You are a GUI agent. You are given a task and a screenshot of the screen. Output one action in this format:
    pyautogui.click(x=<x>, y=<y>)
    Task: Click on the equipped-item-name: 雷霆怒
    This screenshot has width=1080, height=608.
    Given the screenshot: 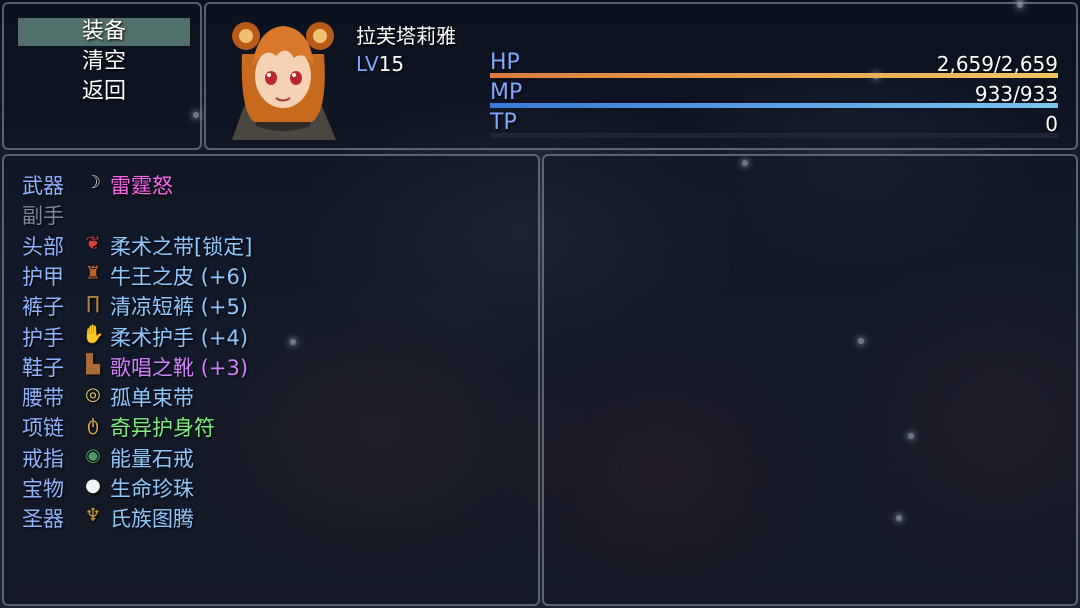 What is the action you would take?
    pyautogui.click(x=141, y=186)
    